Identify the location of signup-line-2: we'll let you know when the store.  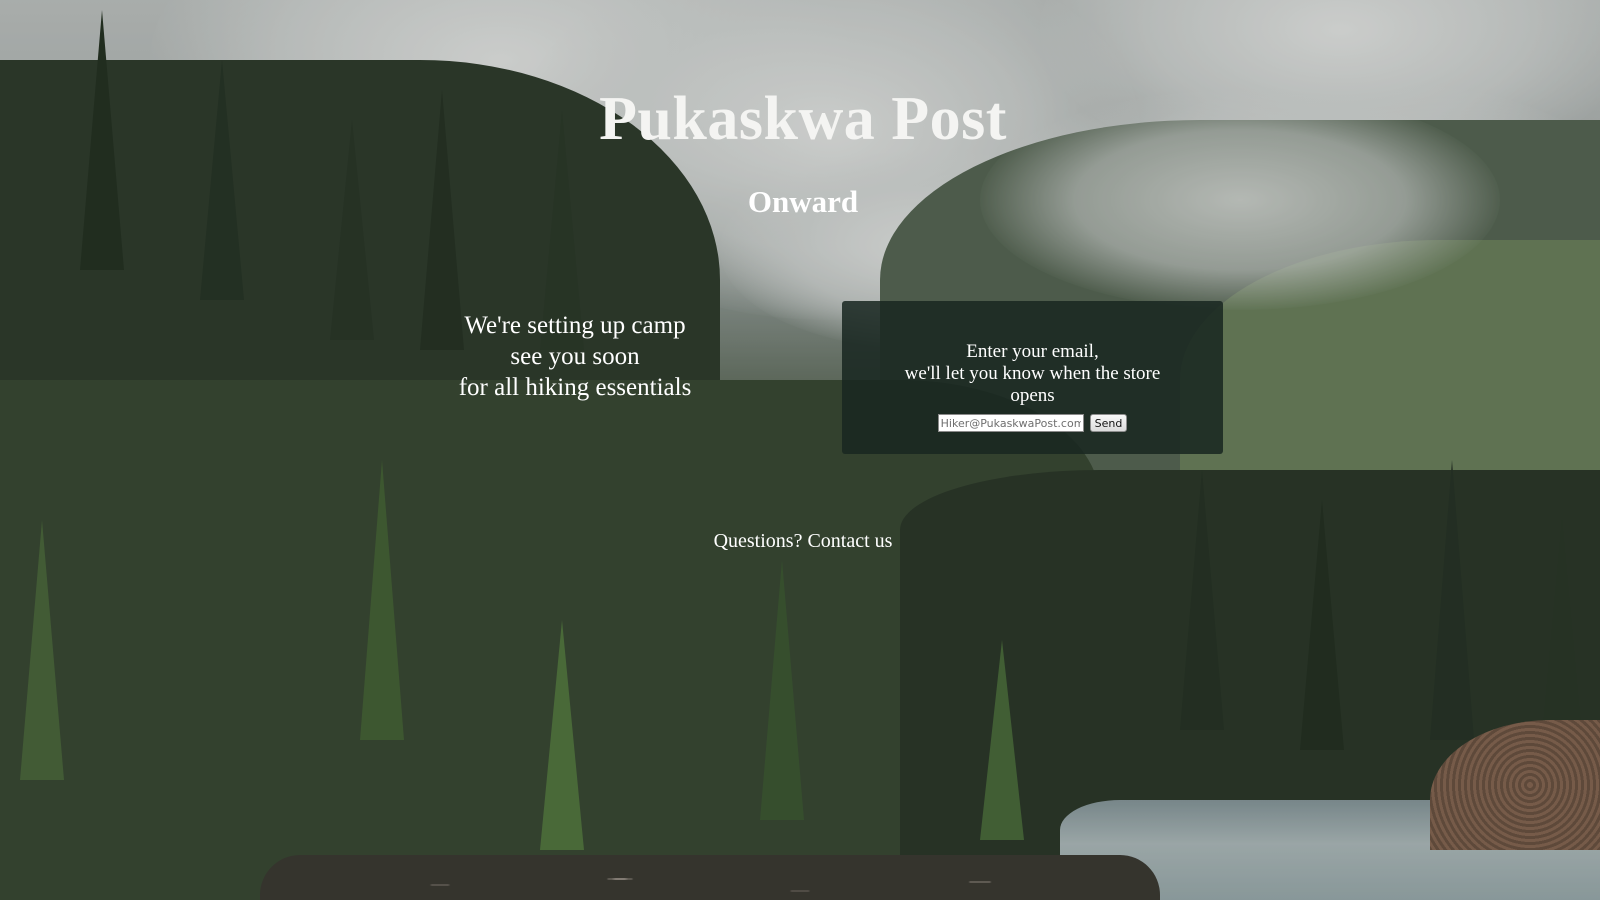
(1032, 373).